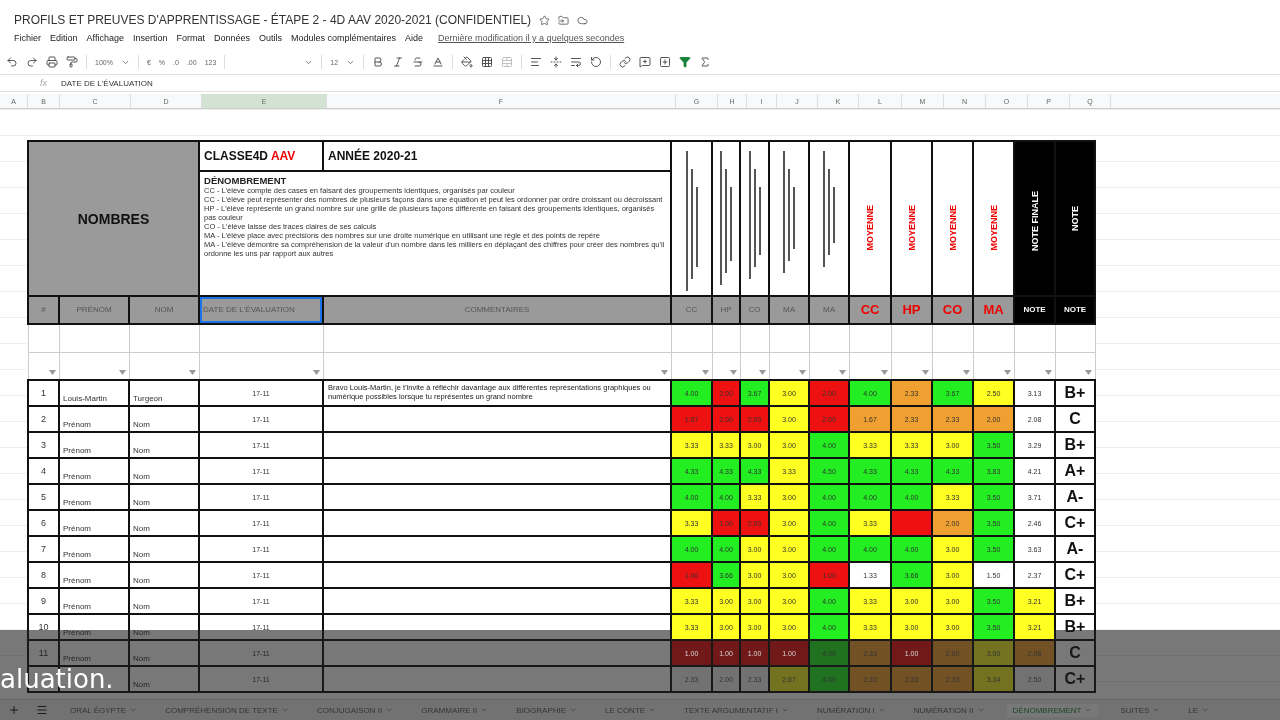  Describe the element at coordinates (231, 38) in the screenshot. I see `menu-item: Données` at that location.